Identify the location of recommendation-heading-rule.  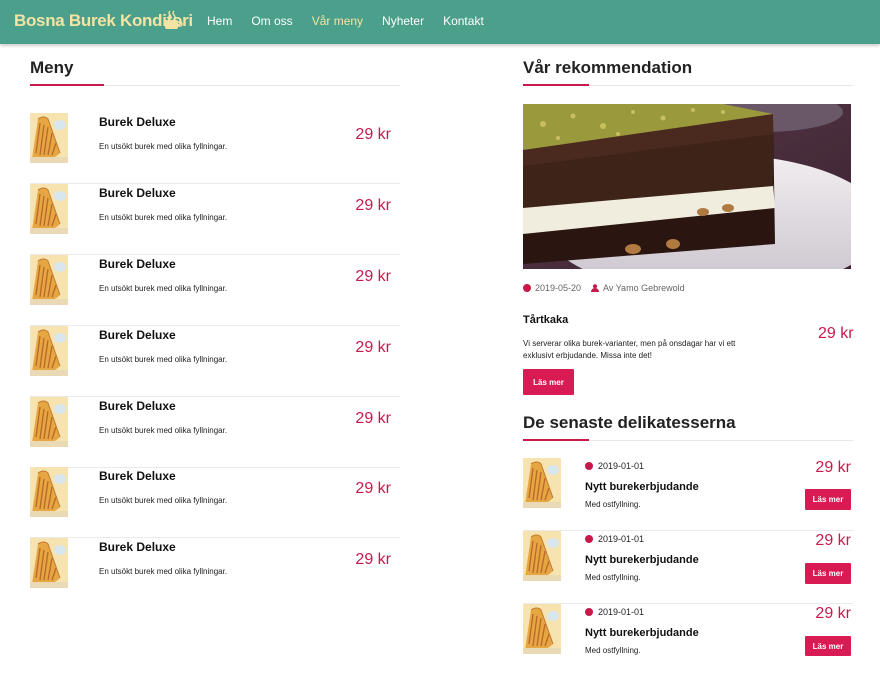
(688, 85).